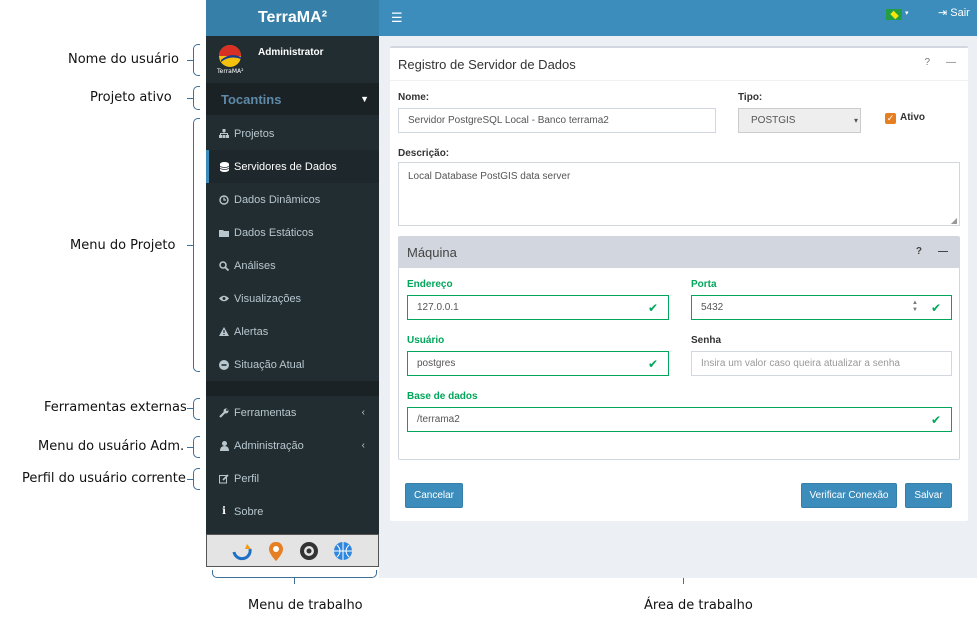  I want to click on brace-user-name, so click(196, 60).